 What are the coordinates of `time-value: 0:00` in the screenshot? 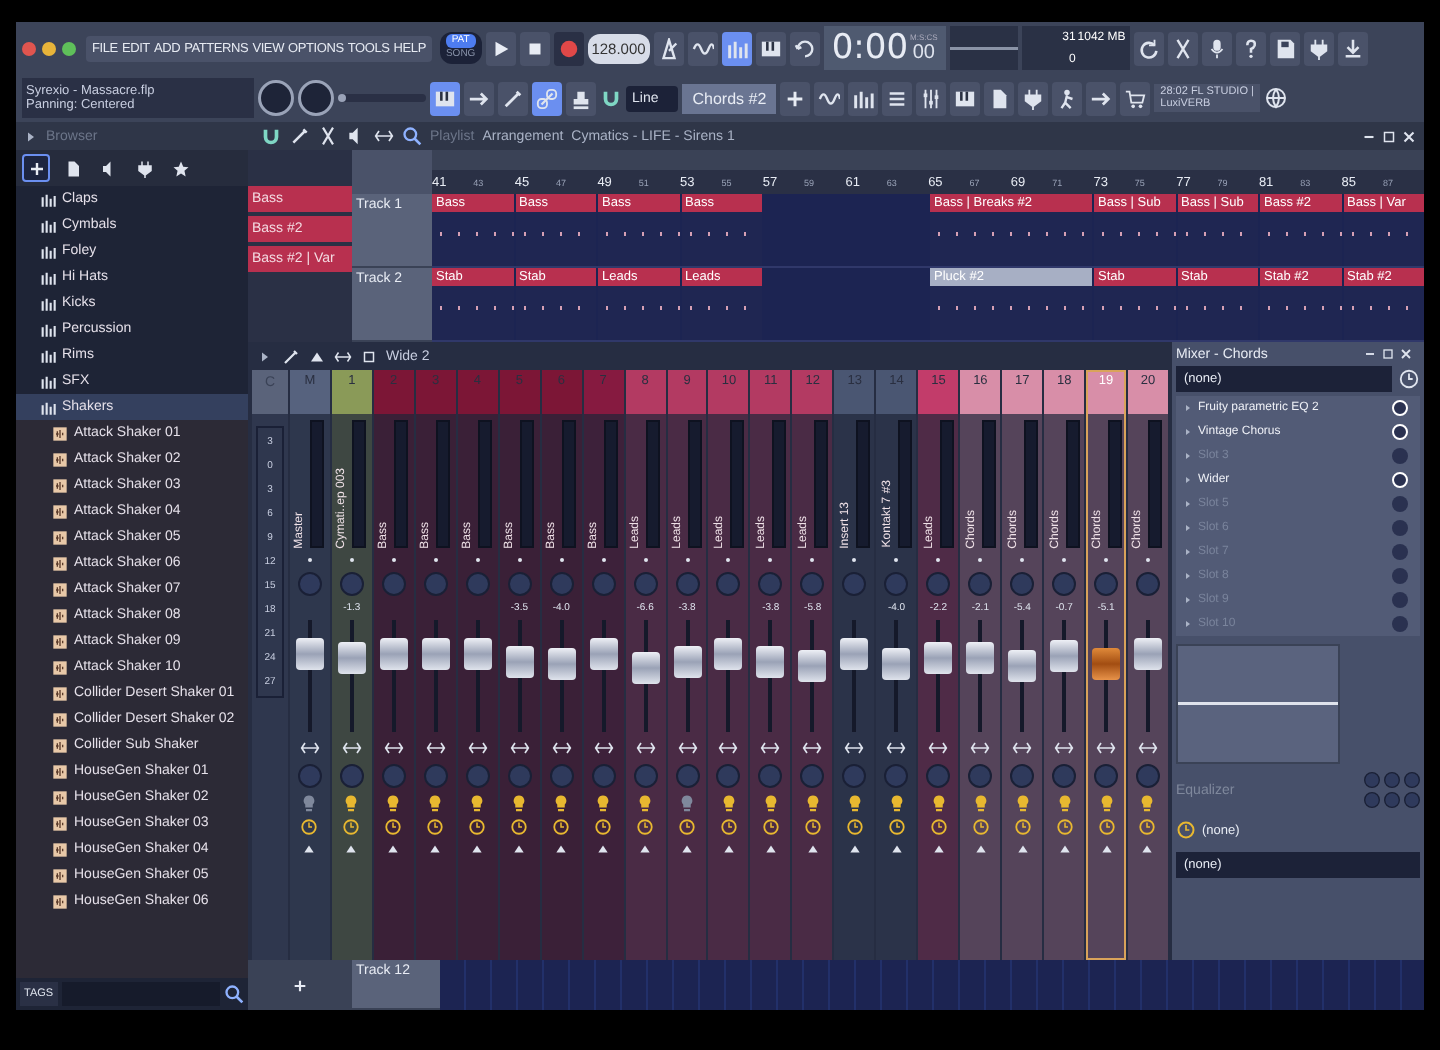 It's located at (870, 48).